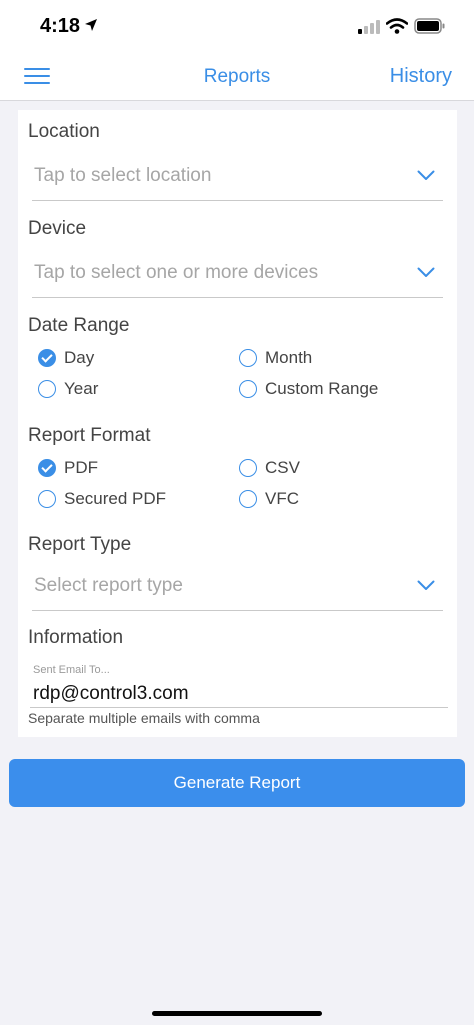 This screenshot has width=474, height=1025. What do you see at coordinates (282, 467) in the screenshot?
I see `radio-label: CSV` at bounding box center [282, 467].